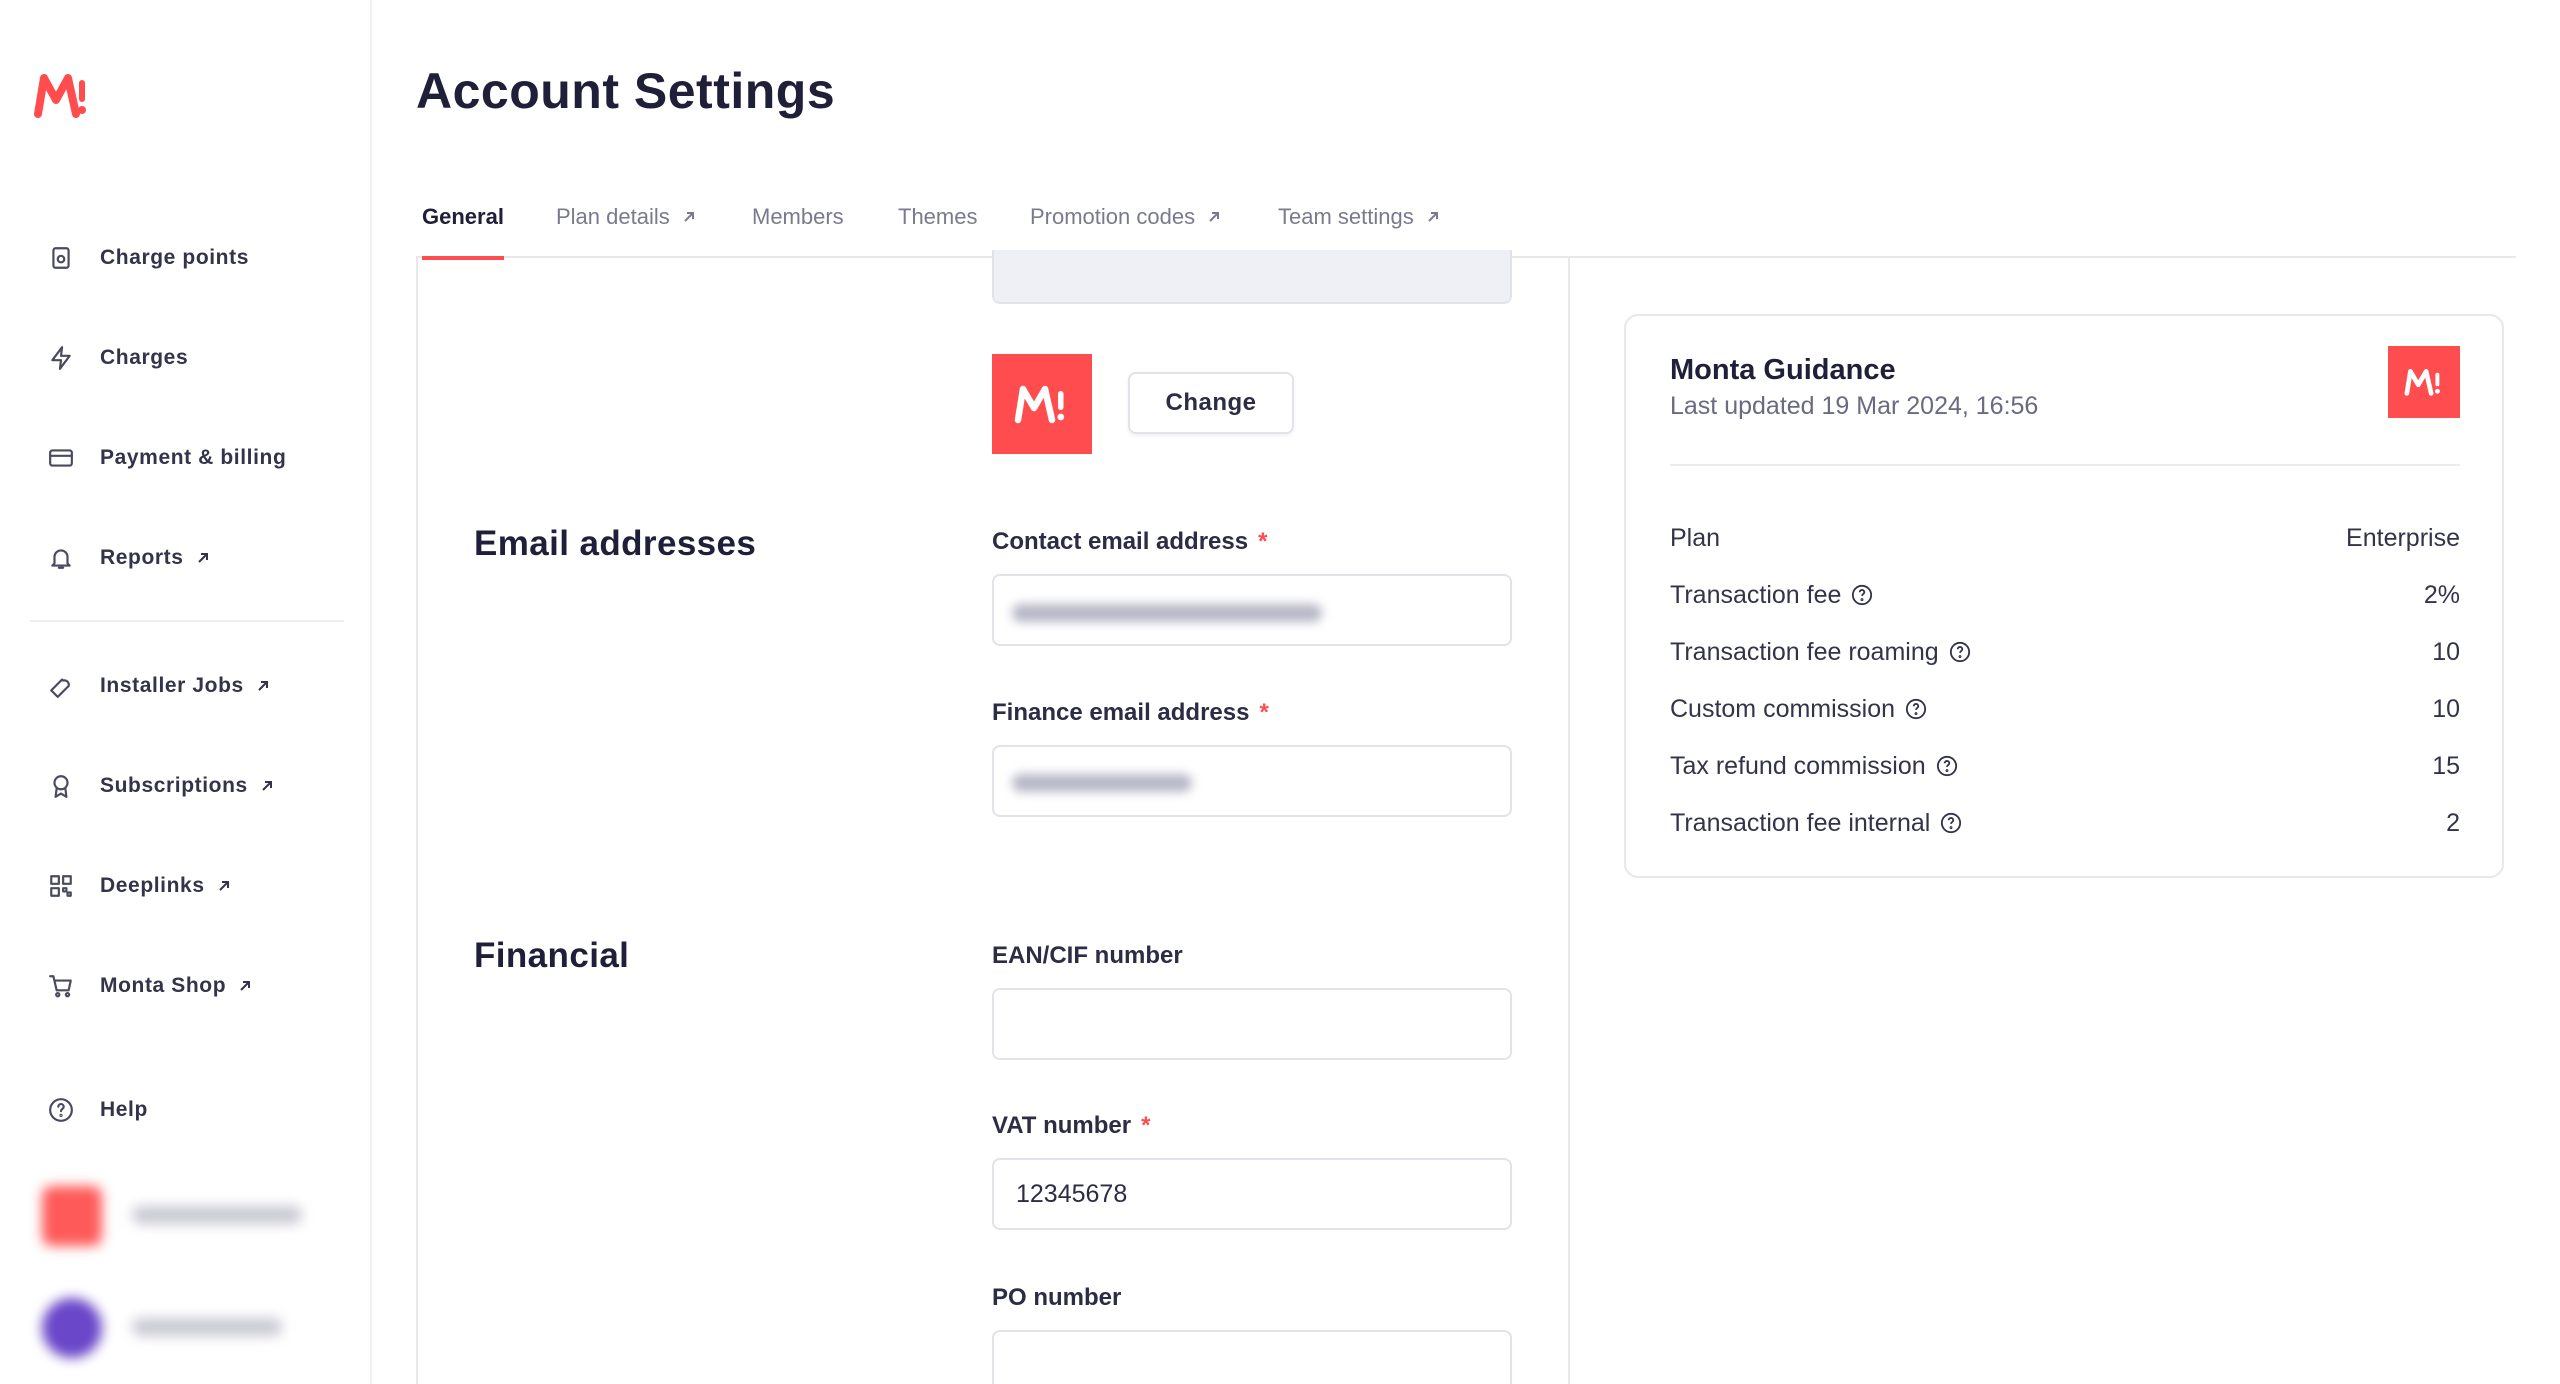 The image size is (2560, 1384). What do you see at coordinates (1252, 277) in the screenshot?
I see `scrolled-input-field` at bounding box center [1252, 277].